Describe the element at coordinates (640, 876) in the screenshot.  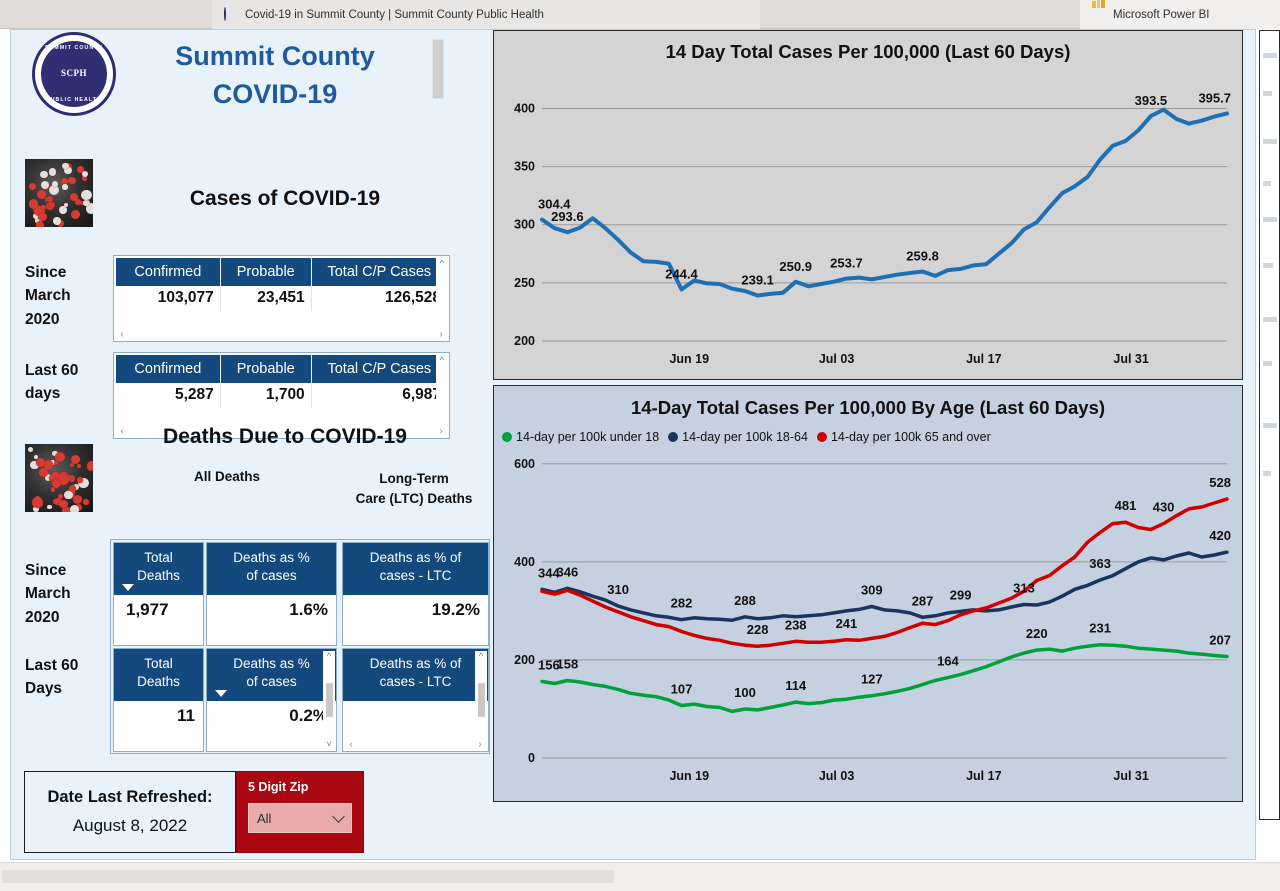
I see `page-horizontal-scrollbar` at that location.